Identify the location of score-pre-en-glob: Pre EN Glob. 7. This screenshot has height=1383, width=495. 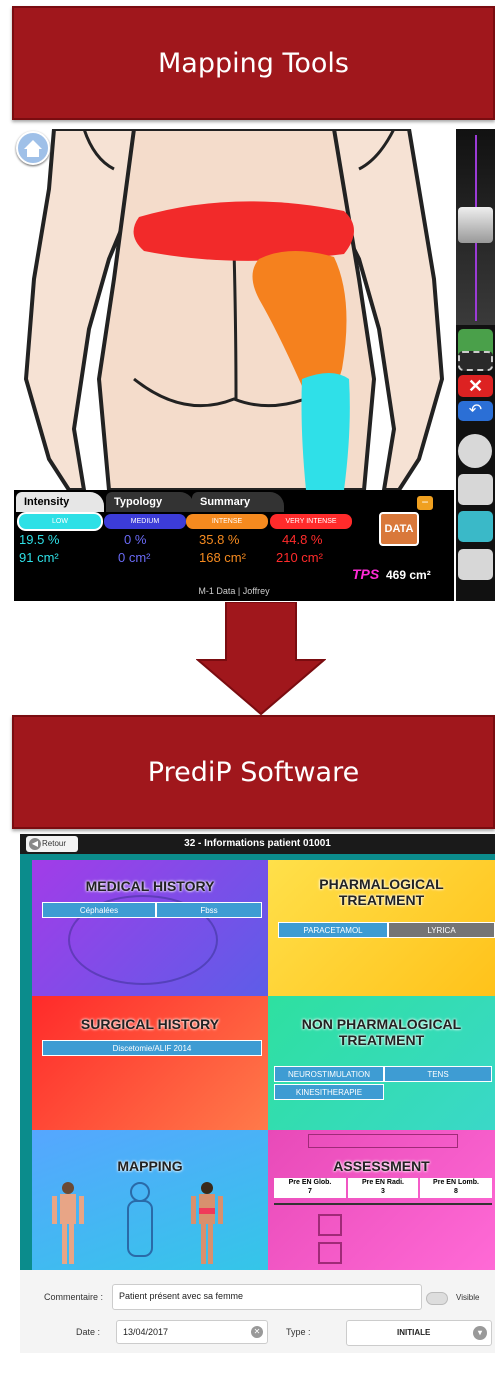
(310, 1188).